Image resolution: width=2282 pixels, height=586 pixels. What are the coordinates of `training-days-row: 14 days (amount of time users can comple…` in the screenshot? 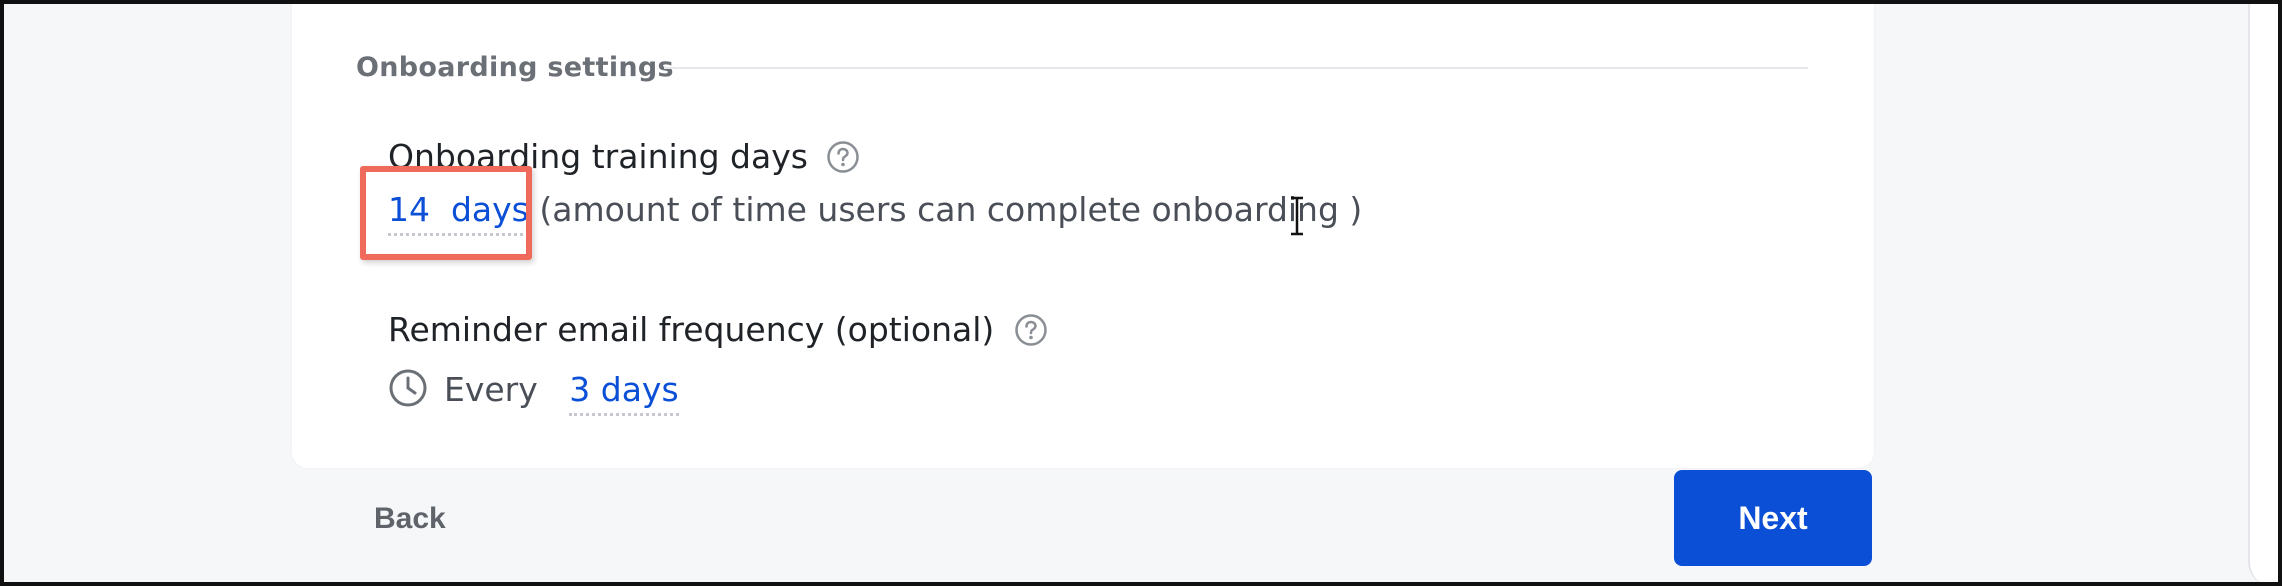 It's located at (875, 213).